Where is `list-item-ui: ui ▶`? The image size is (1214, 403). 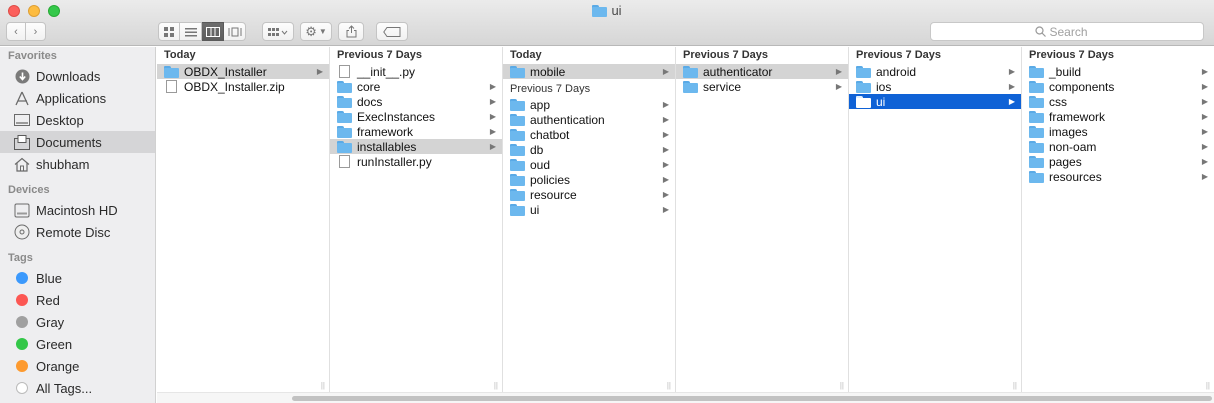
list-item-ui: ui ▶ is located at coordinates (589, 209).